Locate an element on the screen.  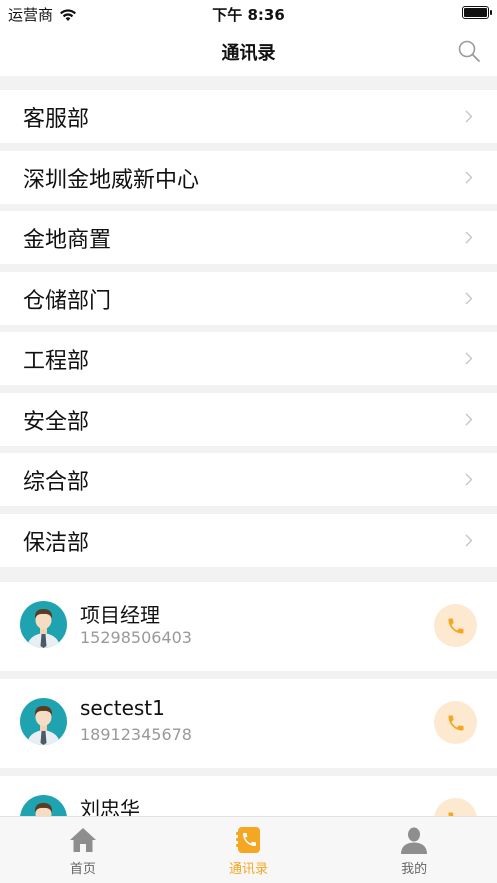
department-item: 仓储部门 is located at coordinates (248, 298).